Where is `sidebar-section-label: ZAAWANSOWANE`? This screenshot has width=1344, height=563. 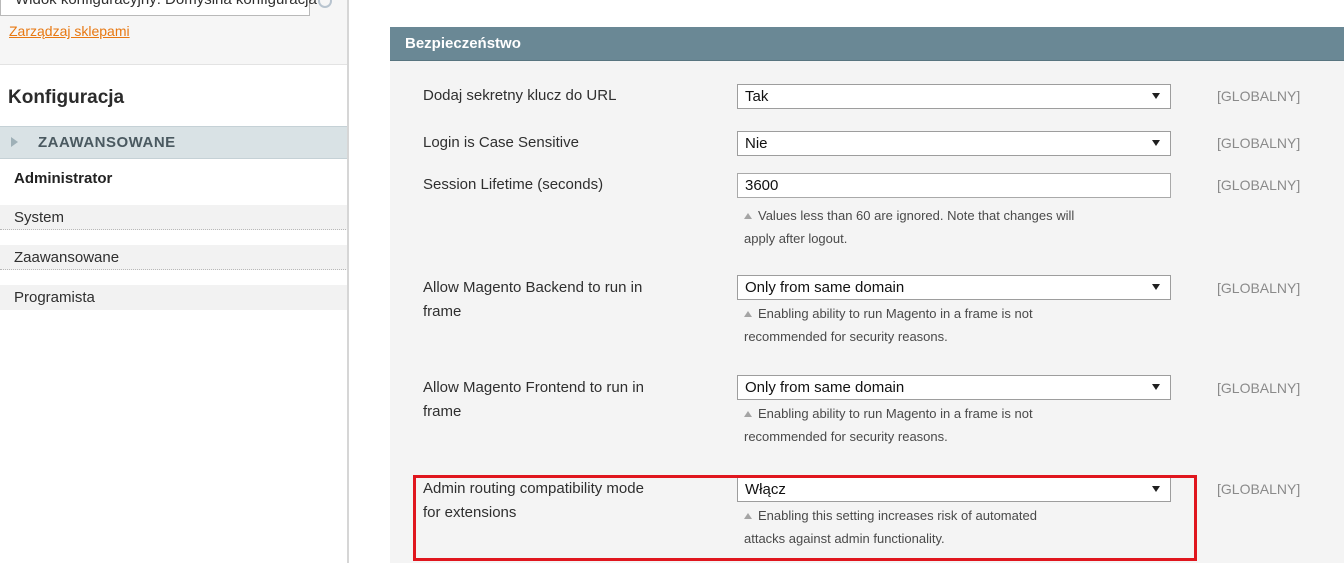
sidebar-section-label: ZAAWANSOWANE is located at coordinates (107, 142).